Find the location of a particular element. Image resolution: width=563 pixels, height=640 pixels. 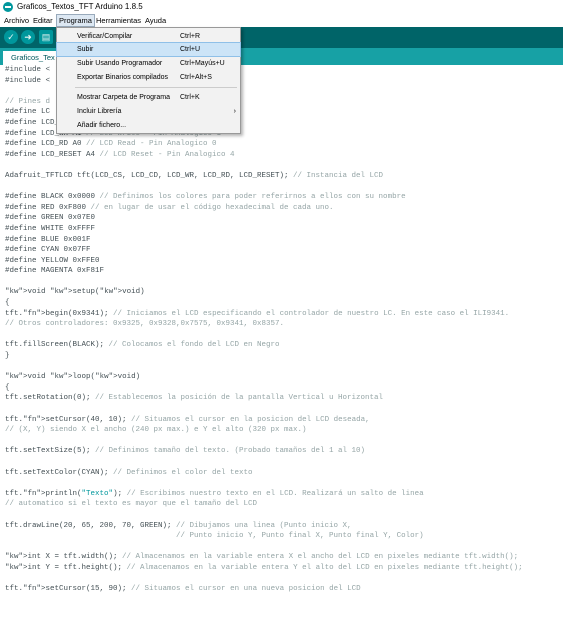

menu-archivo: Archivo is located at coordinates (16, 20).